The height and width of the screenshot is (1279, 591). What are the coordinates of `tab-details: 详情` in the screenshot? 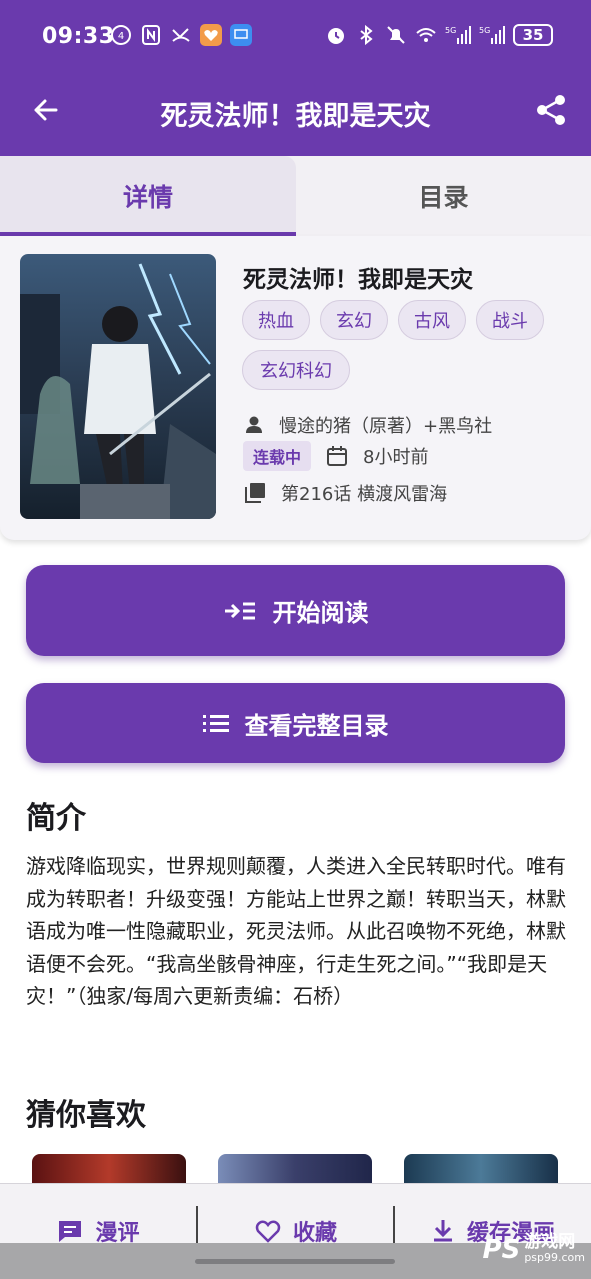 It's located at (148, 196).